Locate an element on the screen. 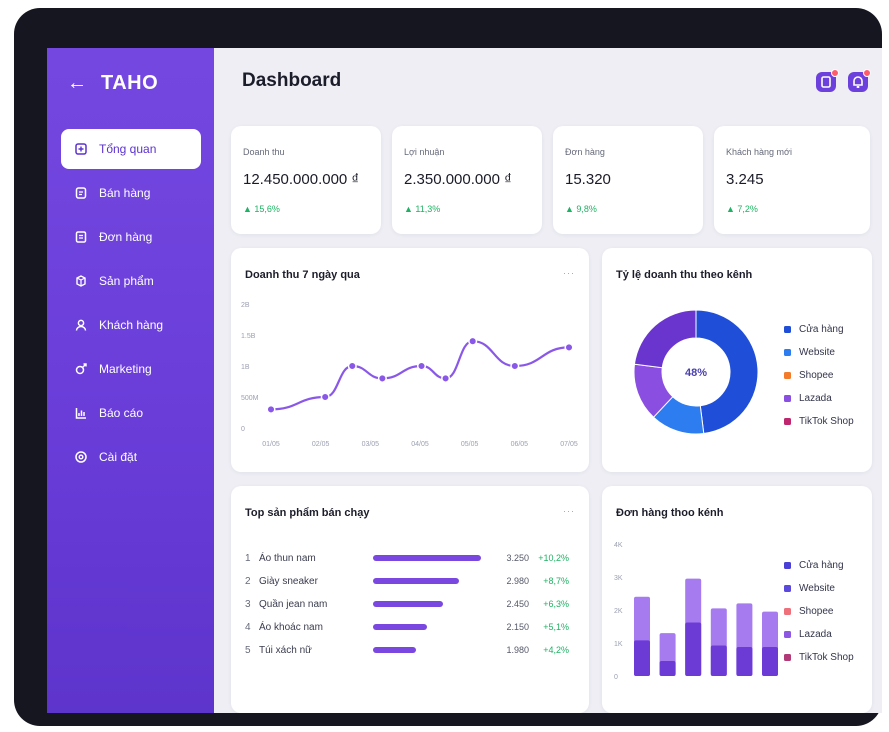  product-change: +6,3% is located at coordinates (556, 604).